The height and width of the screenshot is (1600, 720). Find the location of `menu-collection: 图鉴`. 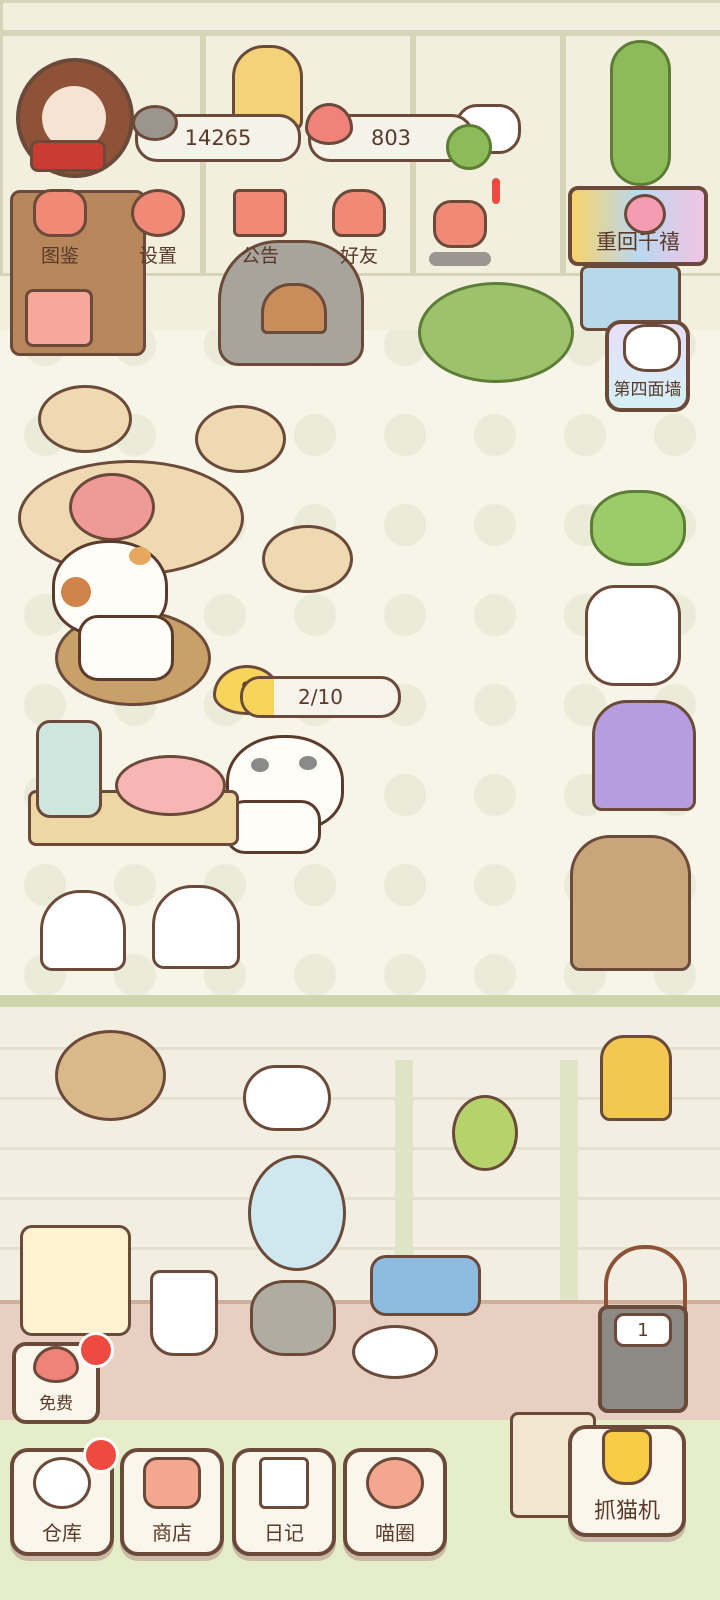

menu-collection: 图鉴 is located at coordinates (60, 224).